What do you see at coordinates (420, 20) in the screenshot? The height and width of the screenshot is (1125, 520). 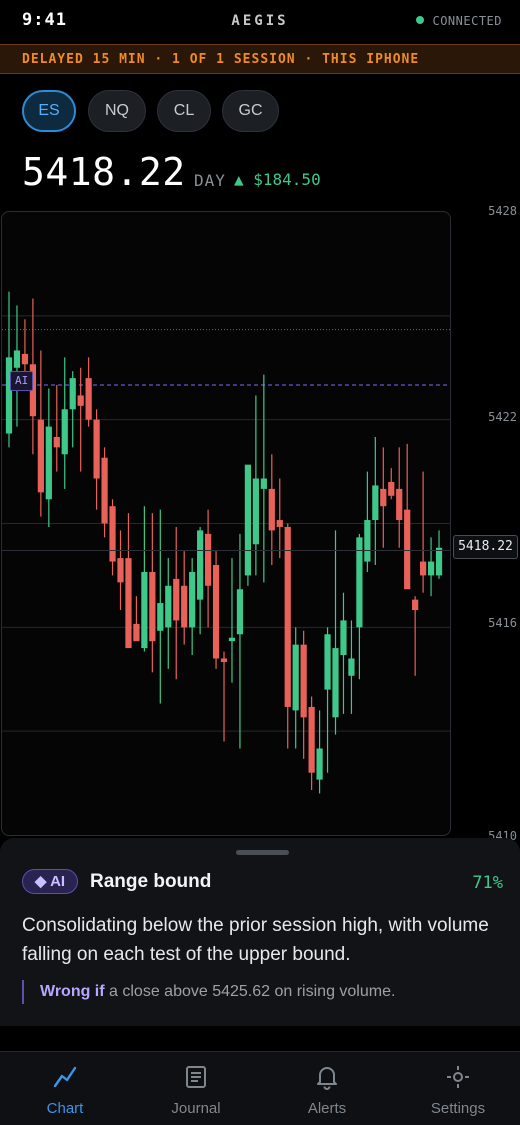 I see `connection-dot-icon` at bounding box center [420, 20].